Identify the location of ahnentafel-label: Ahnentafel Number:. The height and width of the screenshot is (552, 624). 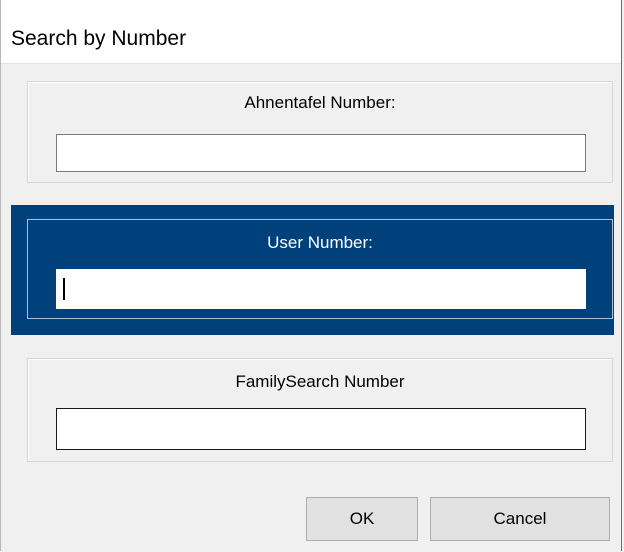
(320, 102).